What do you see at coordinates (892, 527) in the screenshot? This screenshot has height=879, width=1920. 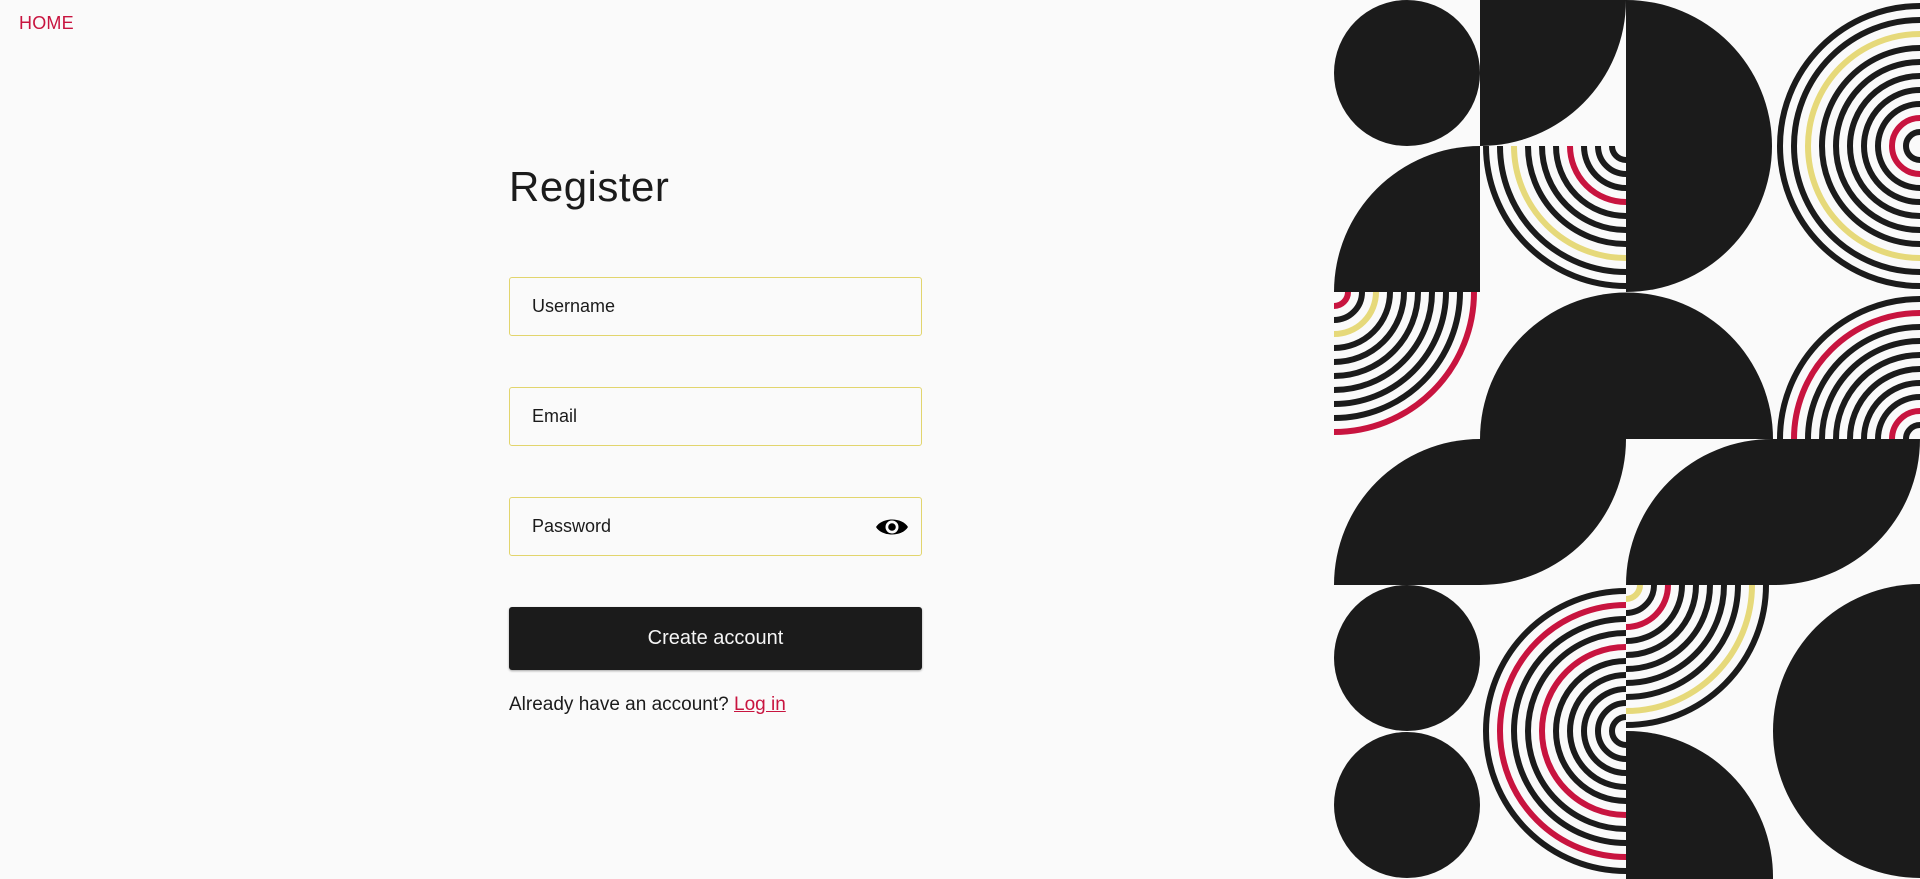 I see `eye-icon` at bounding box center [892, 527].